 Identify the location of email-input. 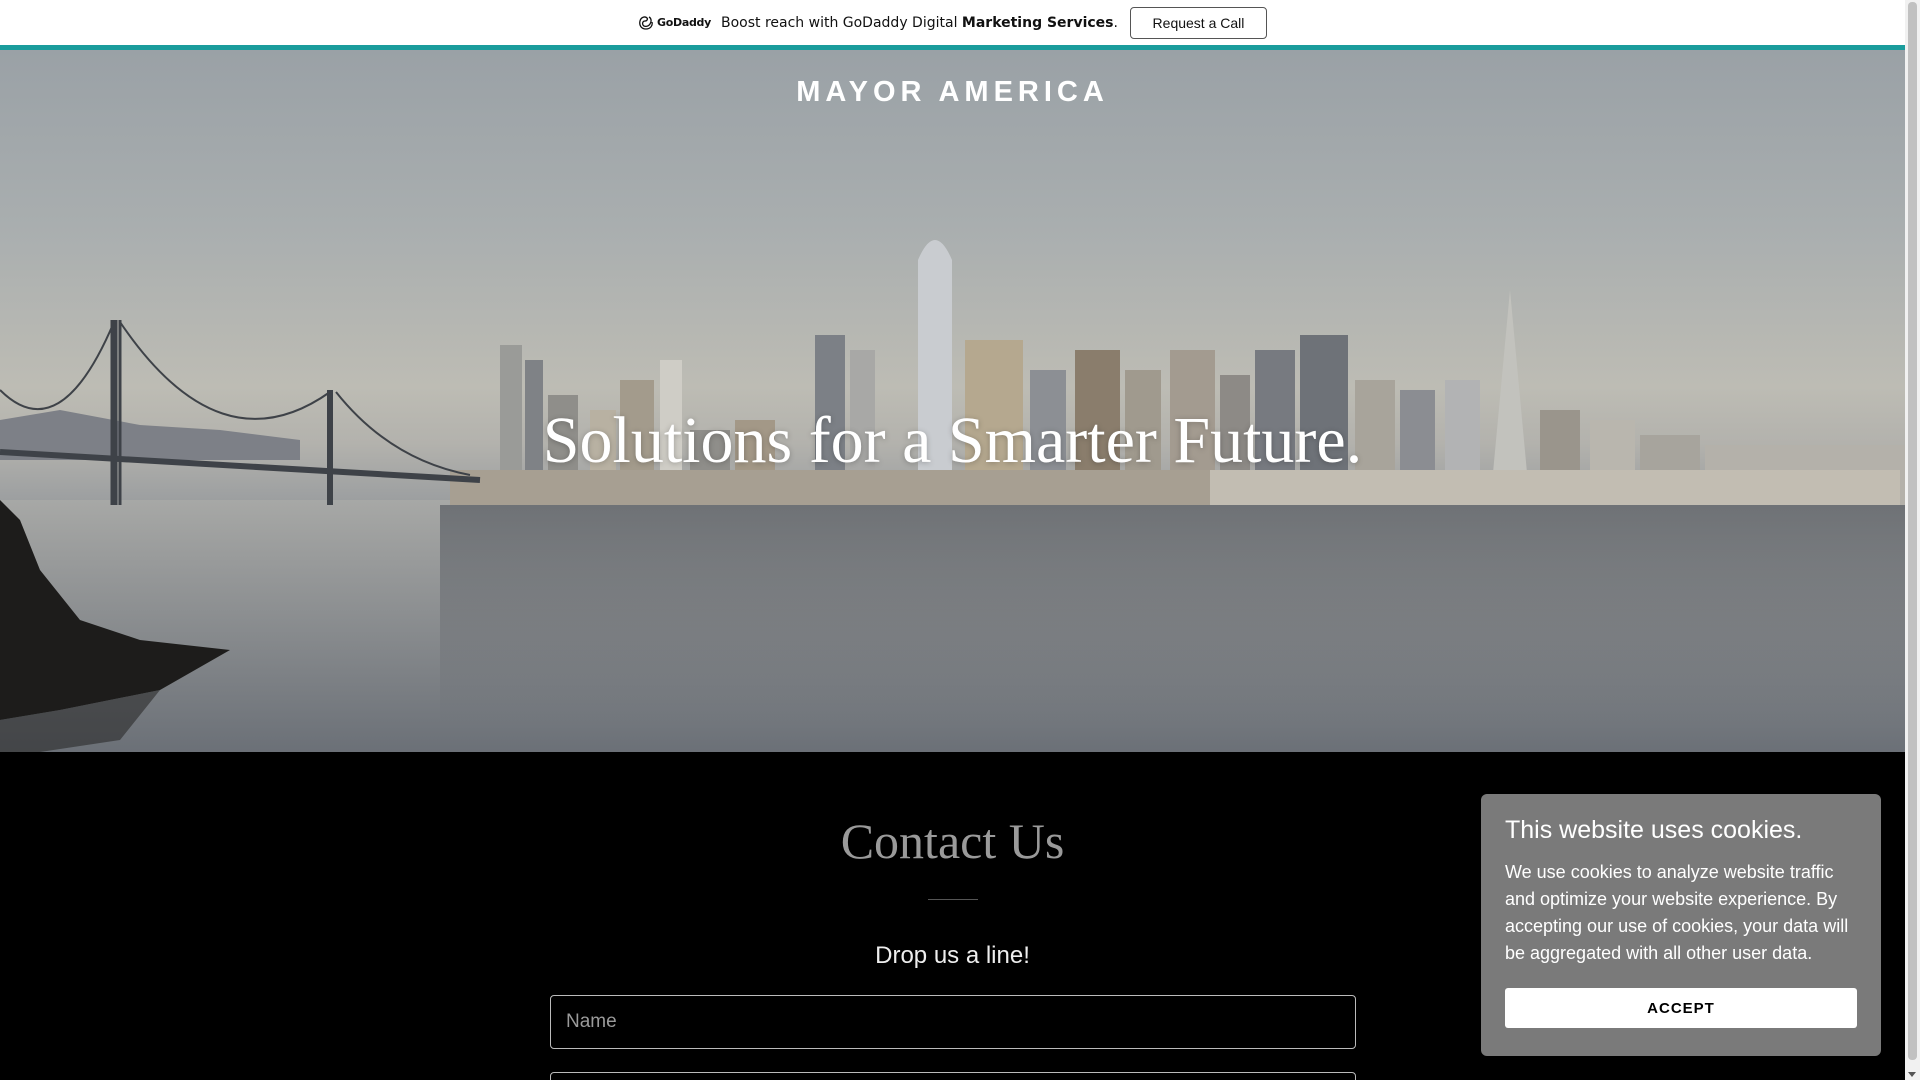
(953, 1076).